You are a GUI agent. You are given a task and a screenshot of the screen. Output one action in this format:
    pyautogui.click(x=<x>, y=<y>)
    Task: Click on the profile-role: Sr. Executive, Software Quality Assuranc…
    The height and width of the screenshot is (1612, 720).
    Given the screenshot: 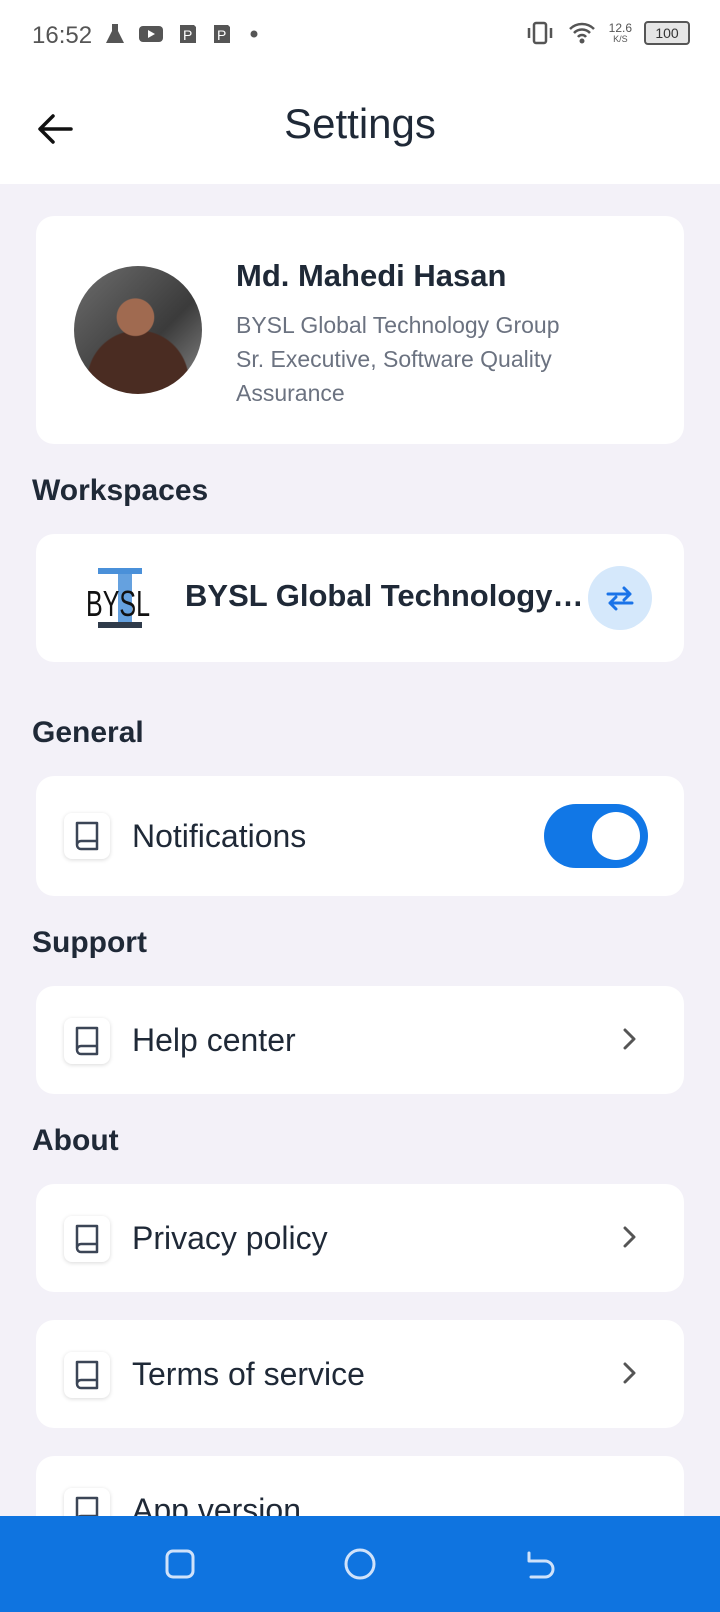 What is the action you would take?
    pyautogui.click(x=394, y=376)
    